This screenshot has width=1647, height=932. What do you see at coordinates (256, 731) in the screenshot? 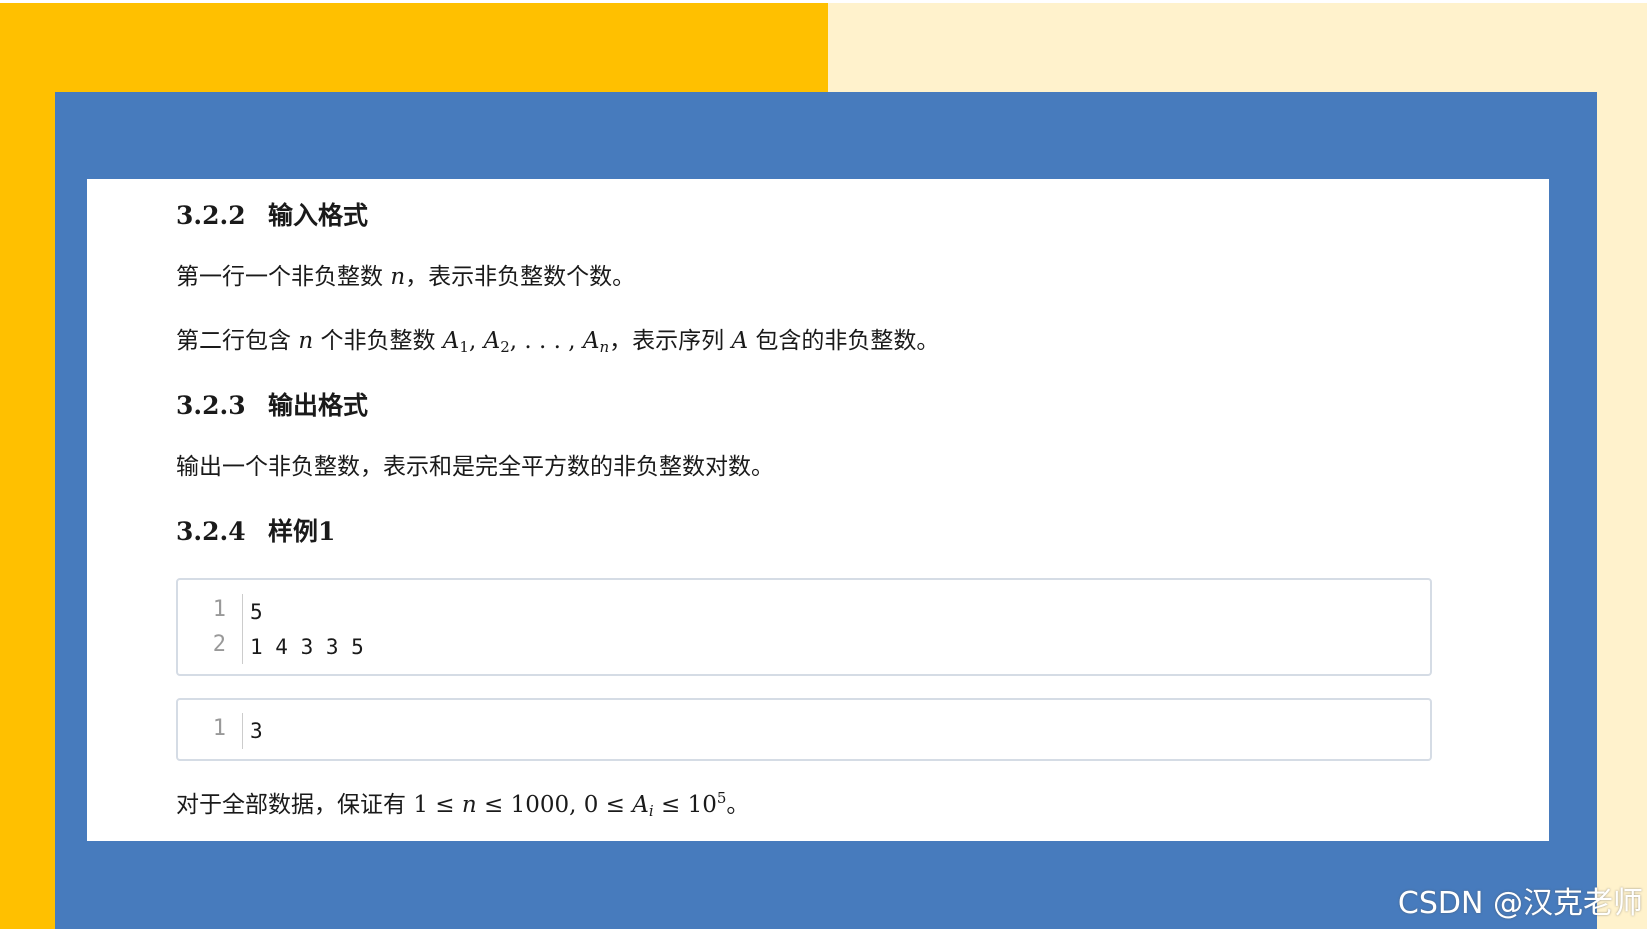
I see `code-text: 3` at bounding box center [256, 731].